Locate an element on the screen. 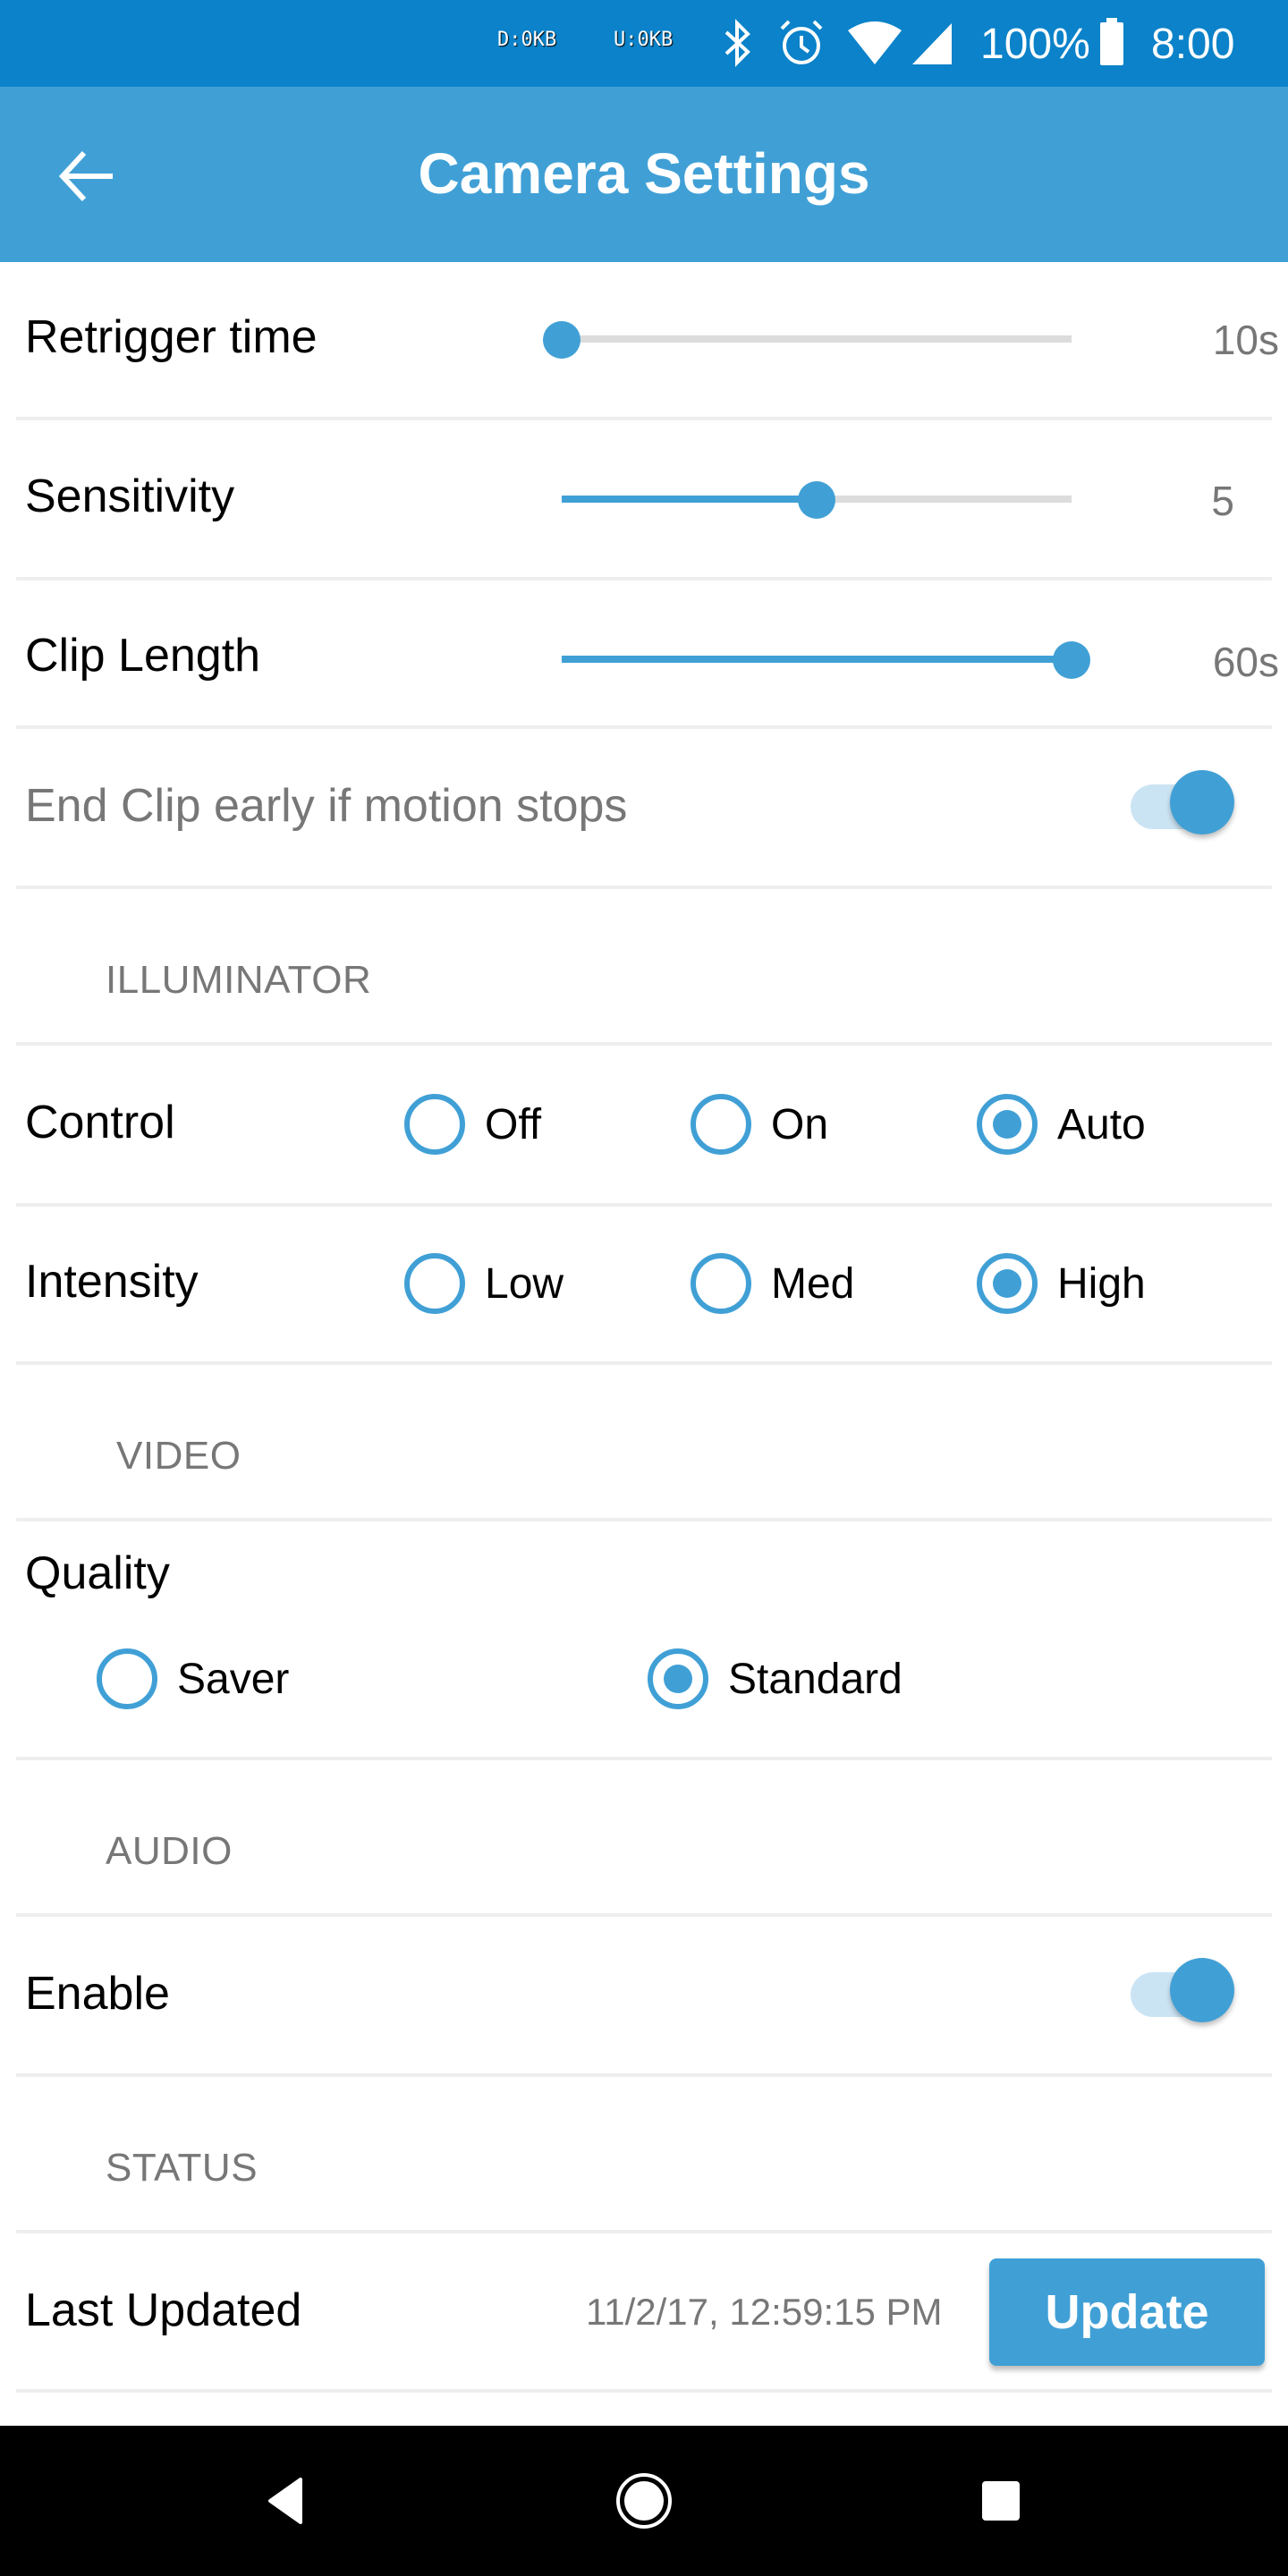 Image resolution: width=1288 pixels, height=2576 pixels. radio-label: Med is located at coordinates (813, 1283).